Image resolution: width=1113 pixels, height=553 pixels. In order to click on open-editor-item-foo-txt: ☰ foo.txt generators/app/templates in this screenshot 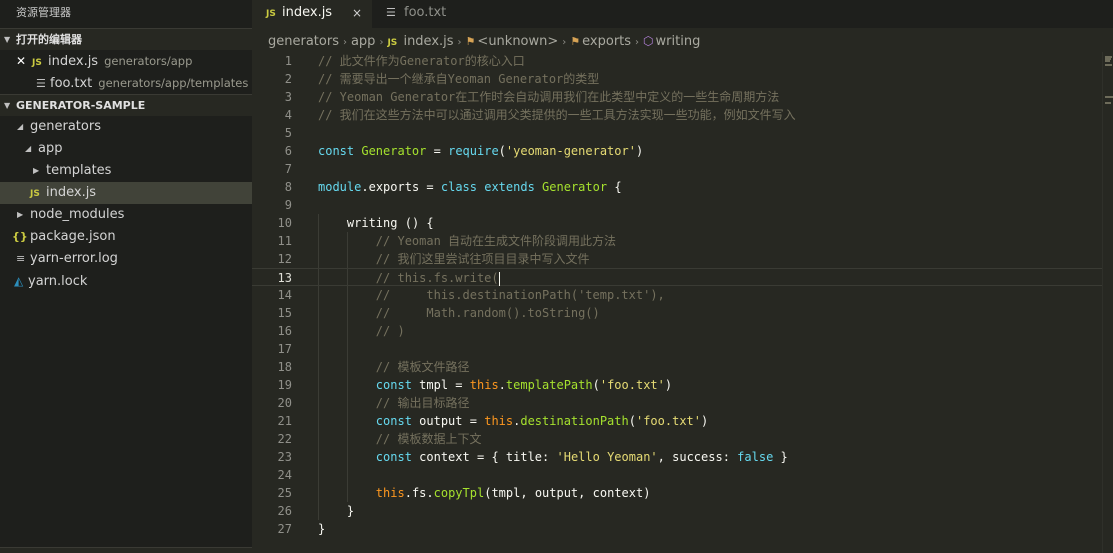, I will do `click(126, 83)`.